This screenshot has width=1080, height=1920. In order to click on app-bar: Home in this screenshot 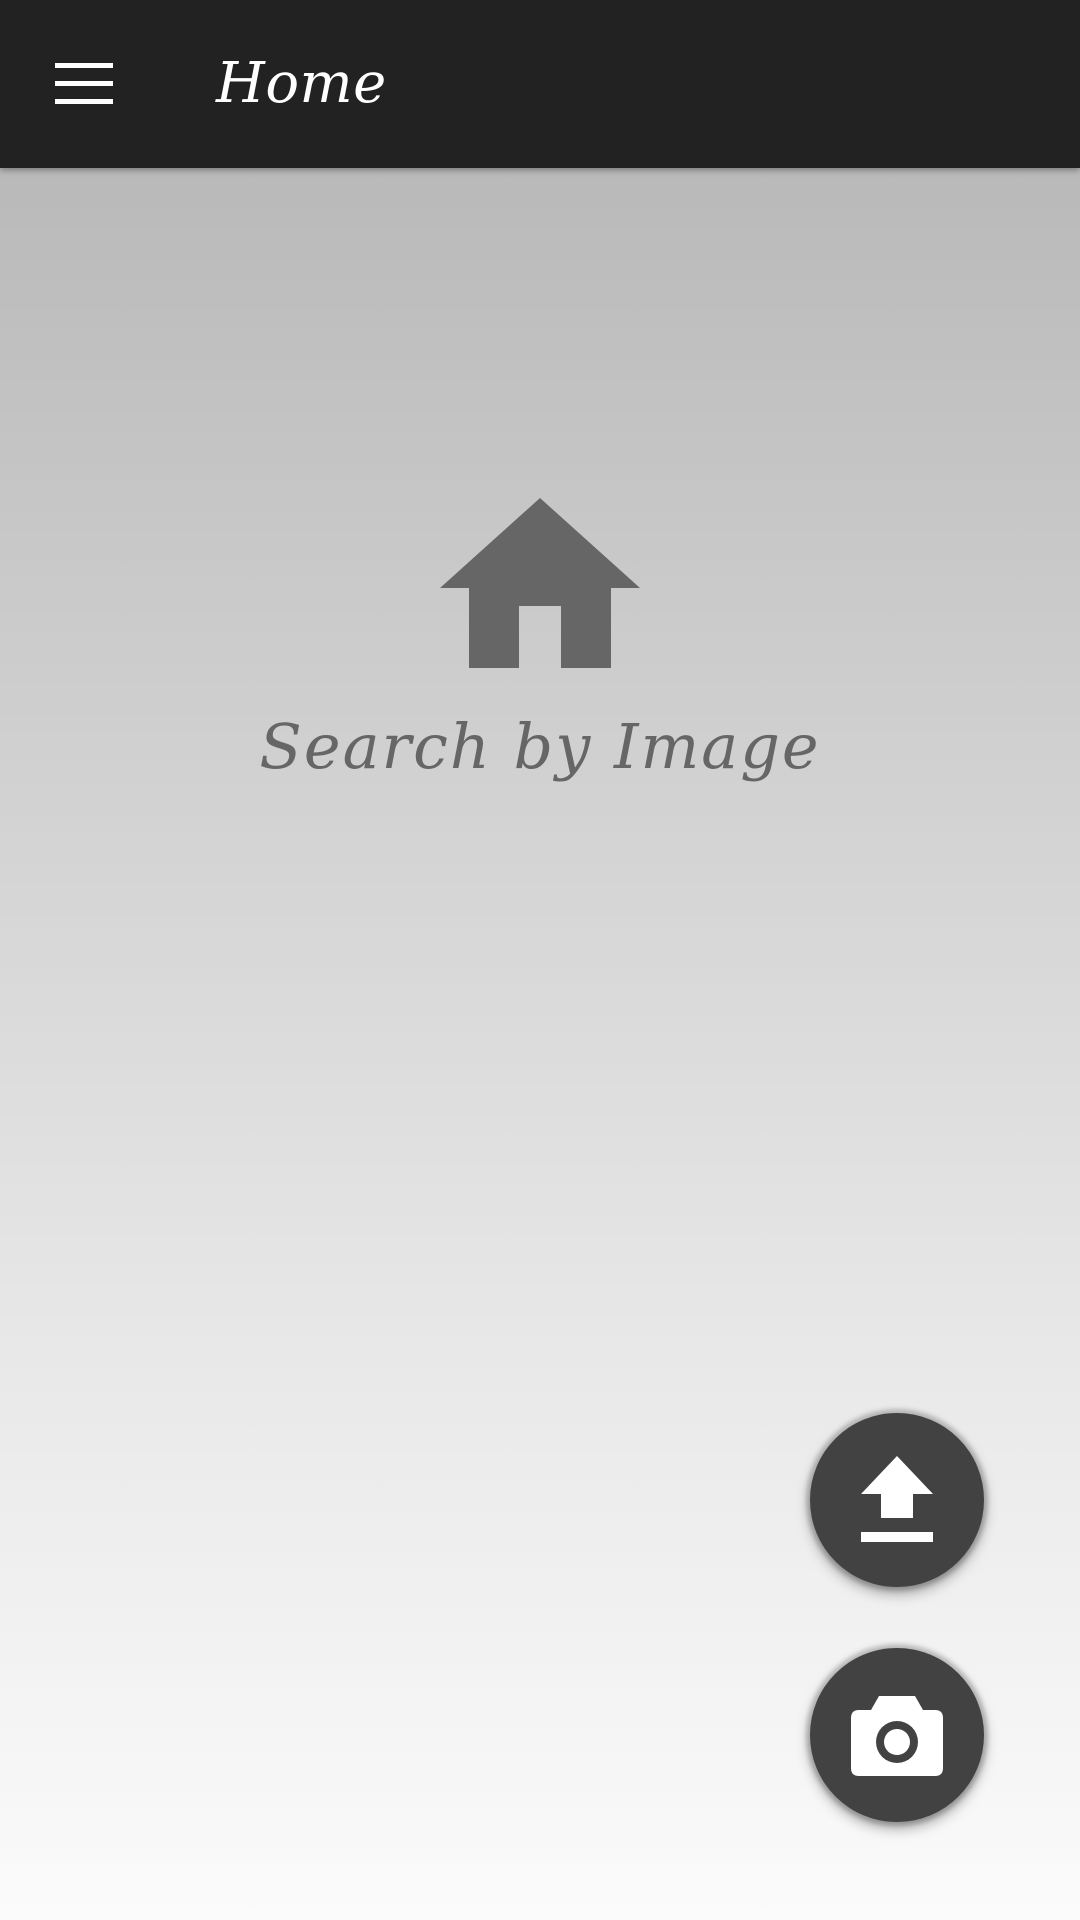, I will do `click(540, 84)`.